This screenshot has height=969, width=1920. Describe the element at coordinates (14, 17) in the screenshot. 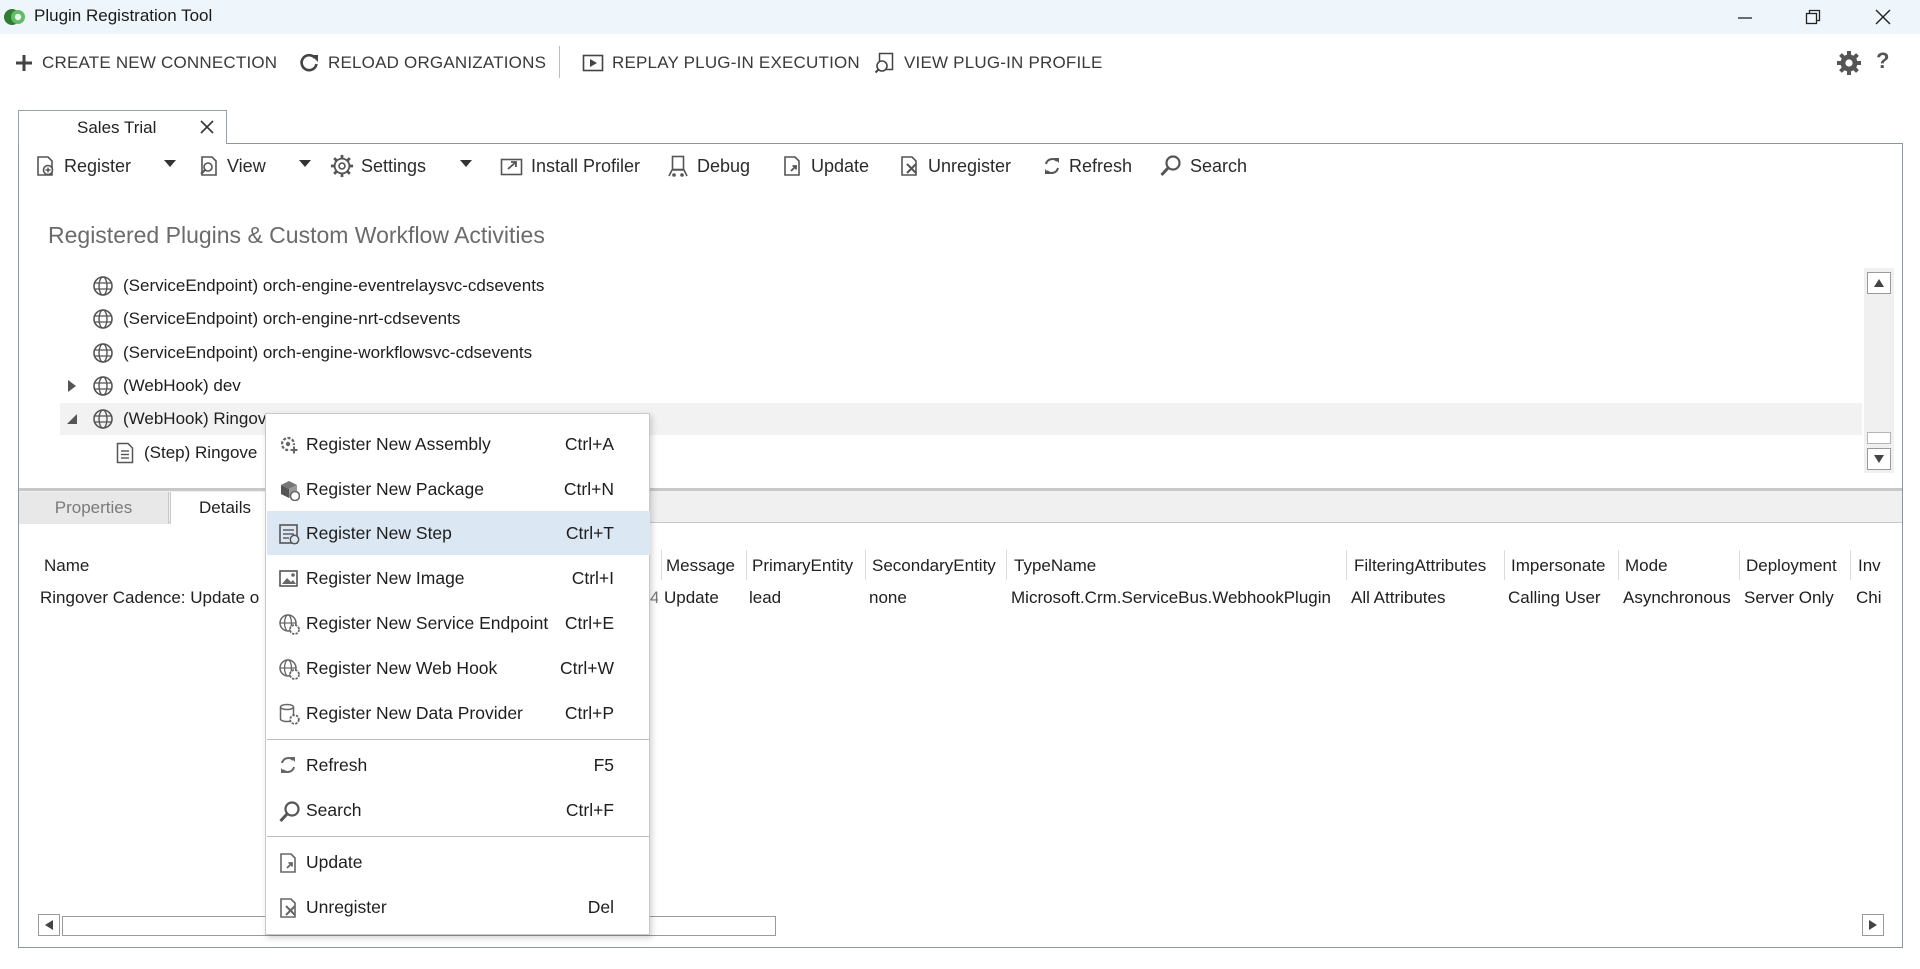

I see `app-logo-icon` at that location.